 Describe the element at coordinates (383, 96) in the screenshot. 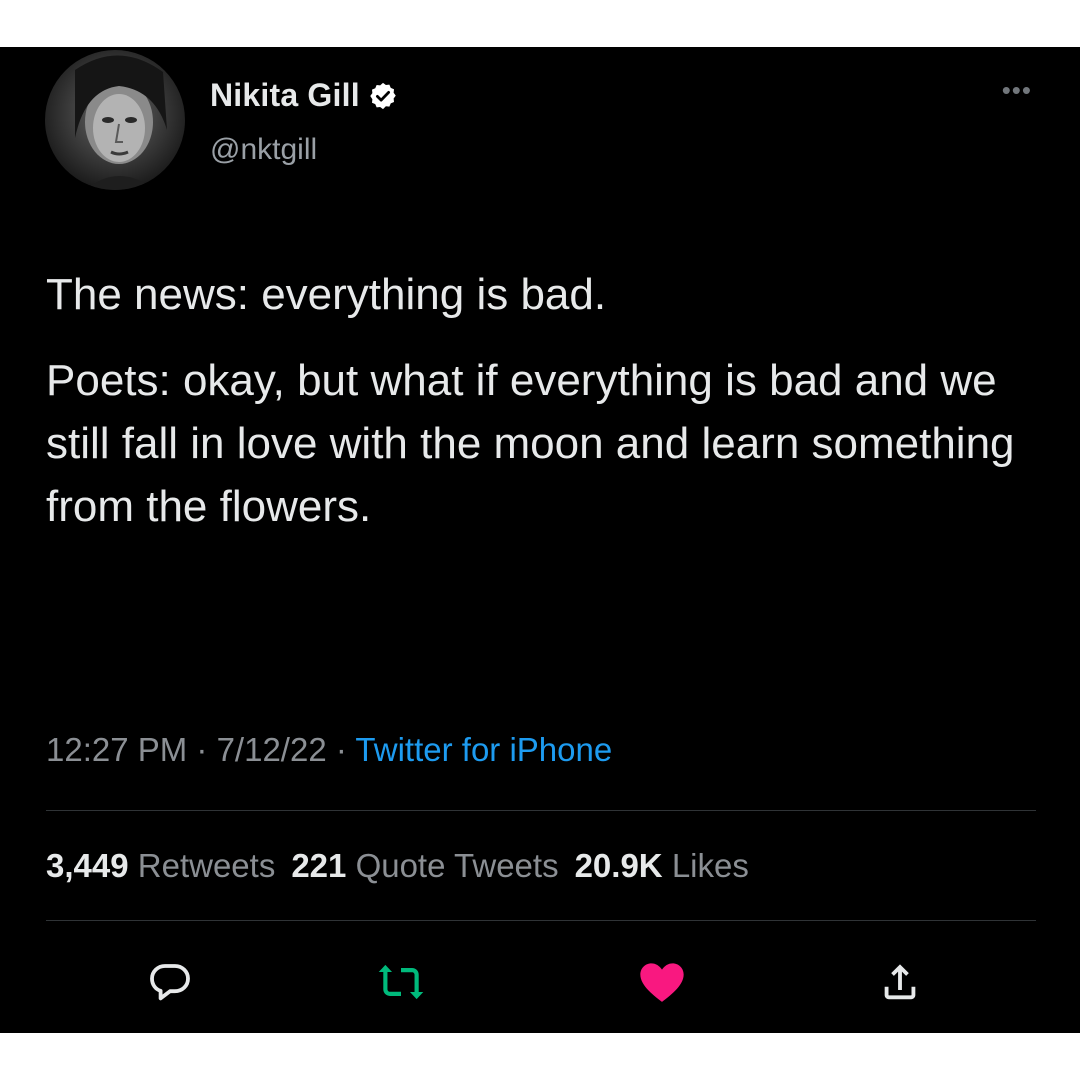

I see `verified-badge-icon` at that location.